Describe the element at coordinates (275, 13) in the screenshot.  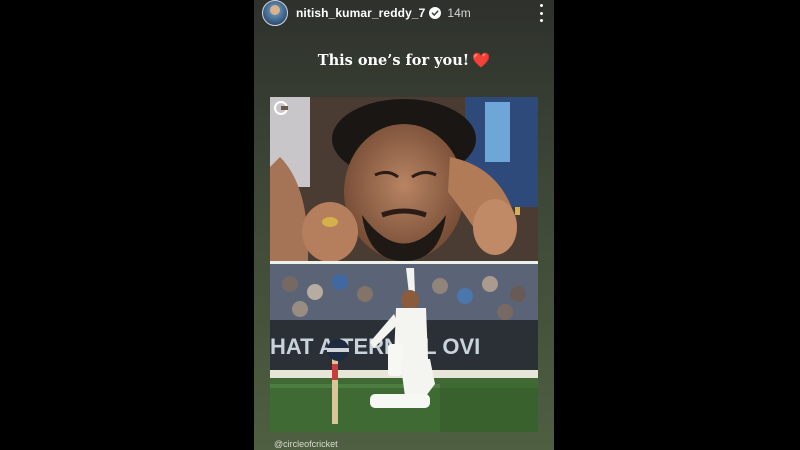
I see `avatar` at that location.